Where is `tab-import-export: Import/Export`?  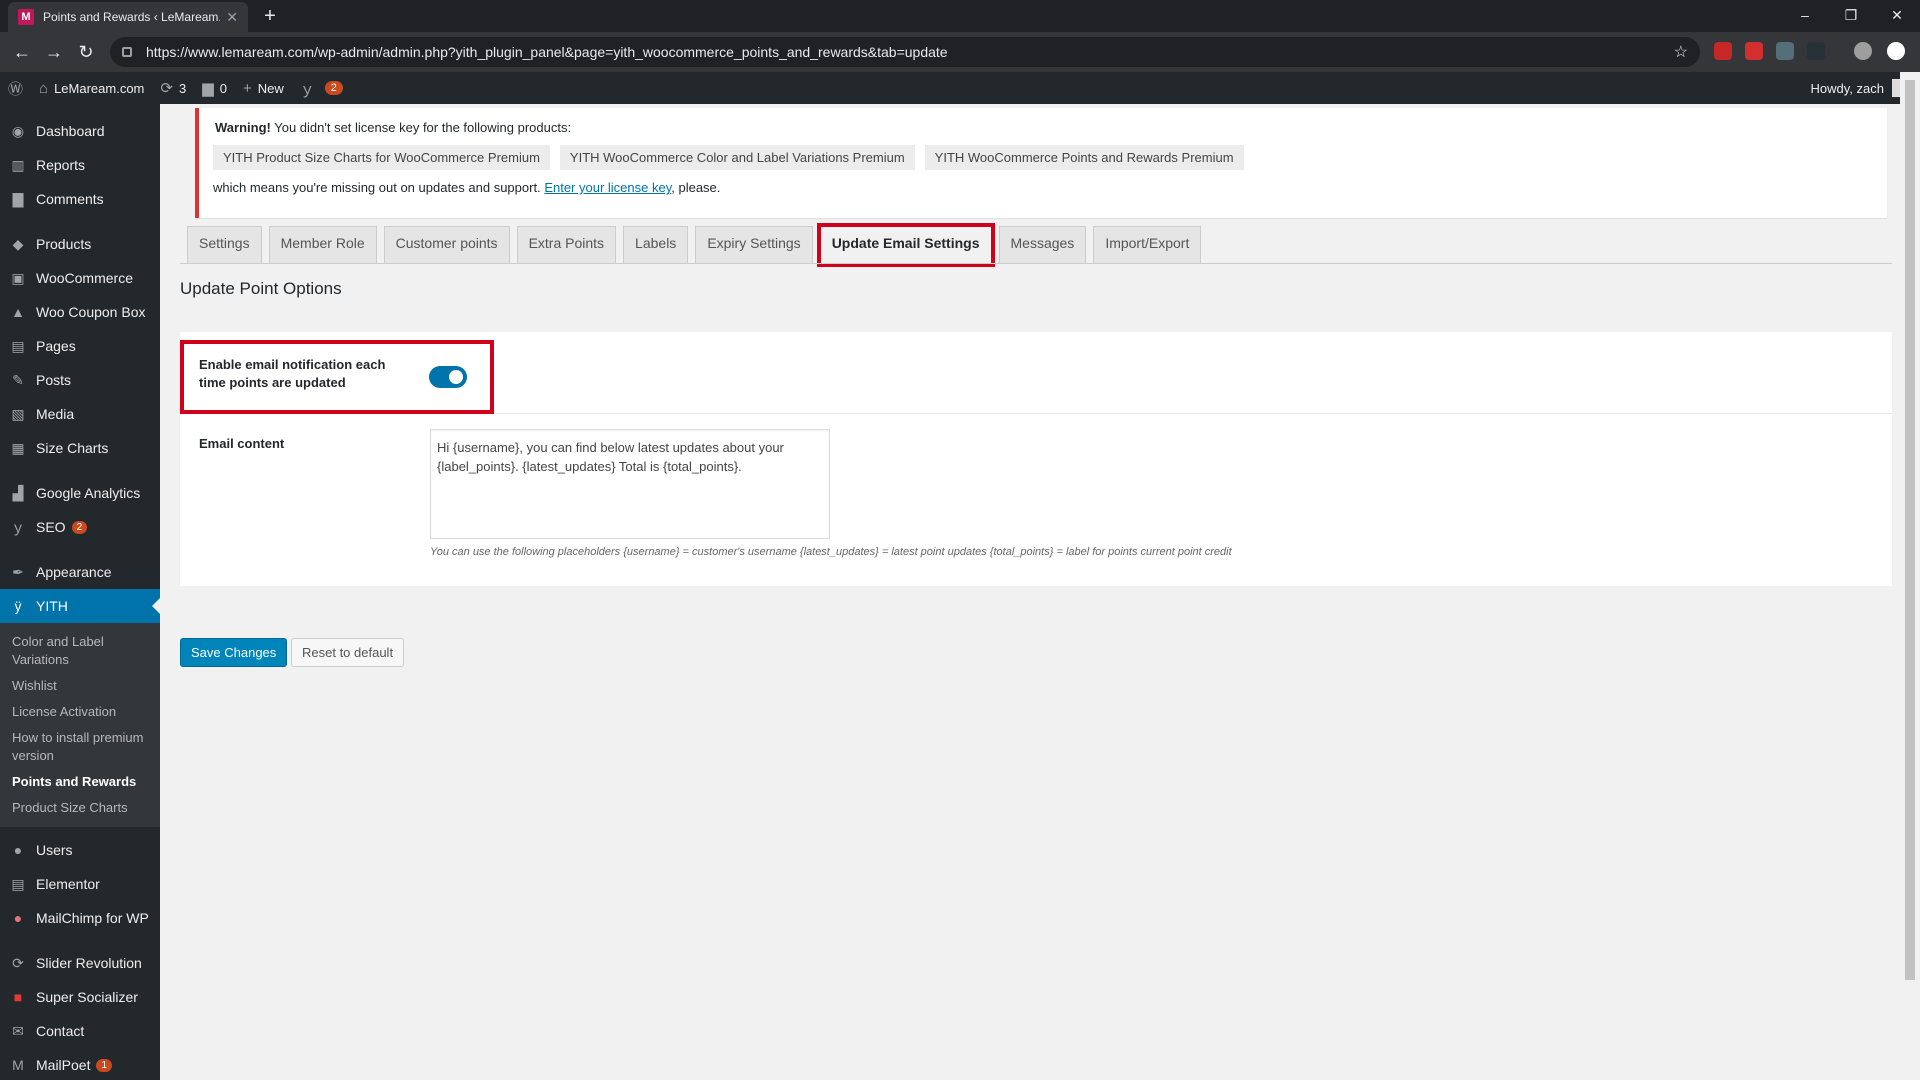 tab-import-export: Import/Export is located at coordinates (1147, 245).